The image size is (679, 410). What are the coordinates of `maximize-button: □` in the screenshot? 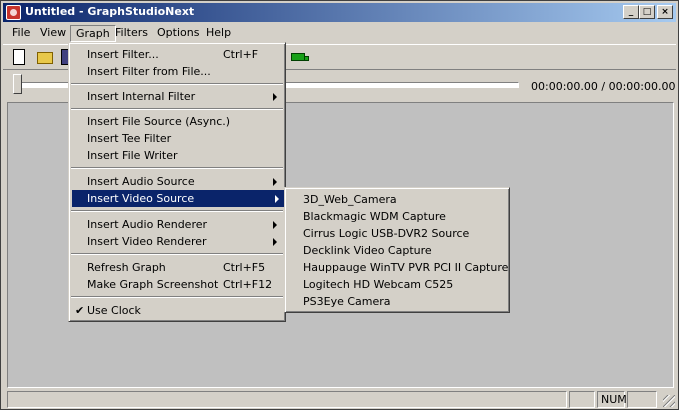 It's located at (647, 12).